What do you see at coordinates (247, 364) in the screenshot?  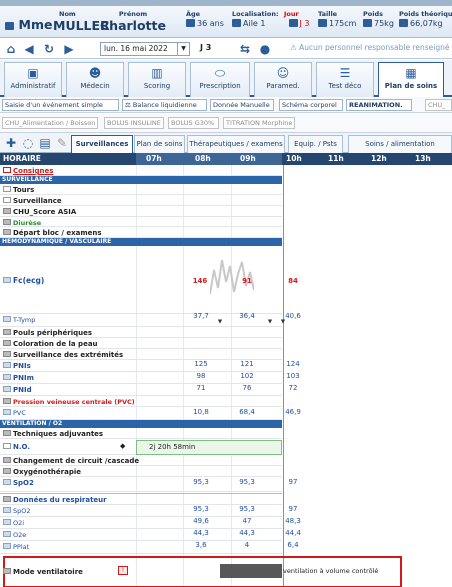 I see `pnis-09h: 121` at bounding box center [247, 364].